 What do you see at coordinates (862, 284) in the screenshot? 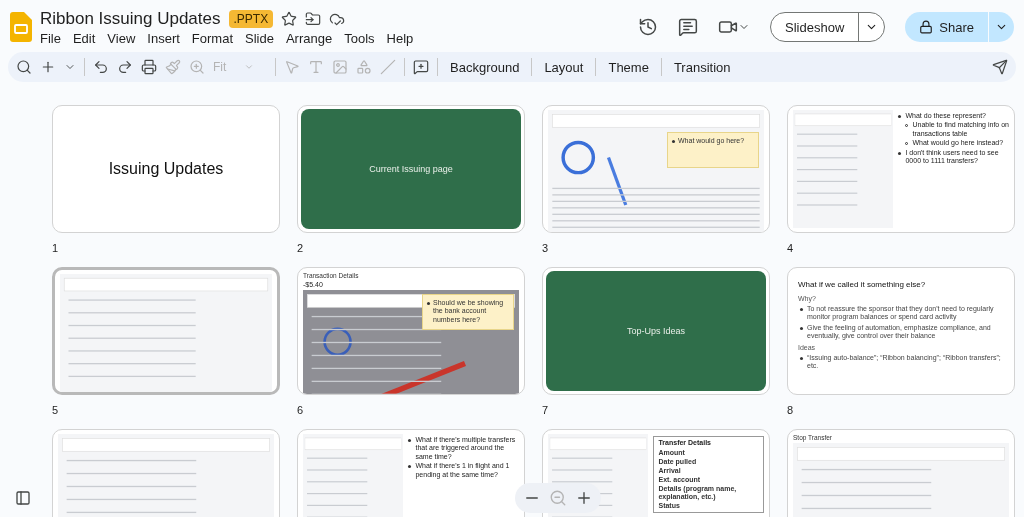
I see `slide-title: What if we called it something else?` at bounding box center [862, 284].